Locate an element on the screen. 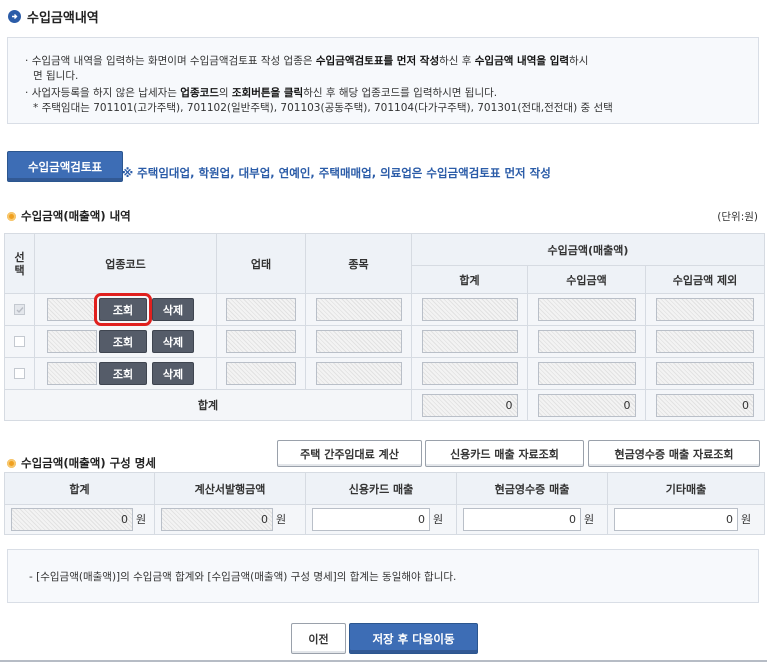 This screenshot has width=767, height=664. comp-header-total: 합계 is located at coordinates (79, 488).